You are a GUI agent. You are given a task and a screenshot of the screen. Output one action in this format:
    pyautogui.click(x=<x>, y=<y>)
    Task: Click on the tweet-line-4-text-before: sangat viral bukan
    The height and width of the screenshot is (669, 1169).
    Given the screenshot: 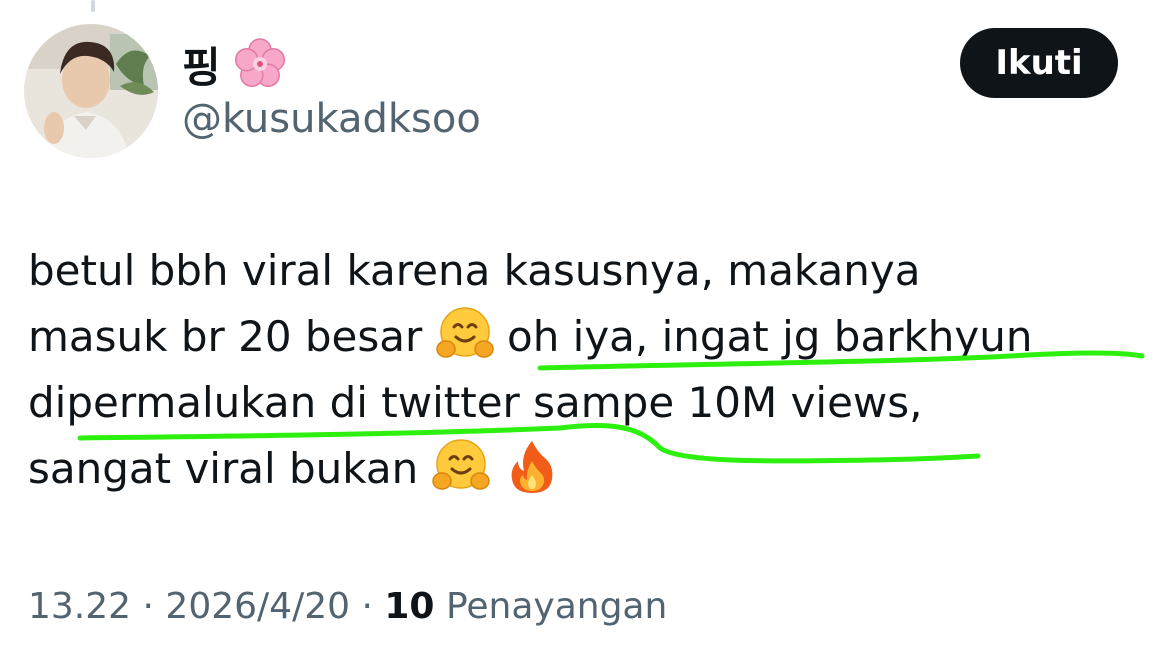 What is the action you would take?
    pyautogui.click(x=230, y=468)
    